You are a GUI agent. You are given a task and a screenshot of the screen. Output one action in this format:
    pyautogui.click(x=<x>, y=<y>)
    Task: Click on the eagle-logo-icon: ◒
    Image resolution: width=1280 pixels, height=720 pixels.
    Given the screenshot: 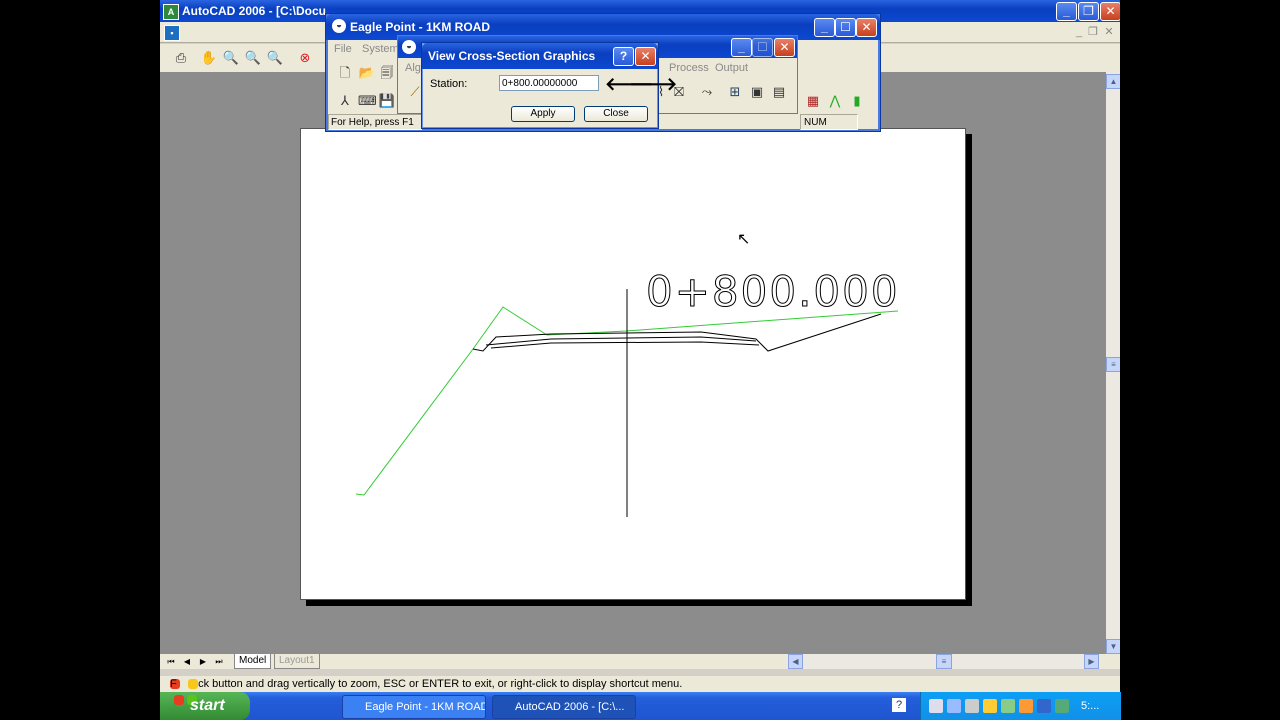 What is the action you would take?
    pyautogui.click(x=339, y=26)
    